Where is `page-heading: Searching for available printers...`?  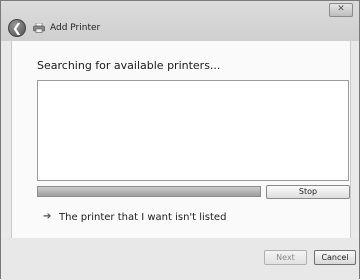 page-heading: Searching for available printers... is located at coordinates (129, 65).